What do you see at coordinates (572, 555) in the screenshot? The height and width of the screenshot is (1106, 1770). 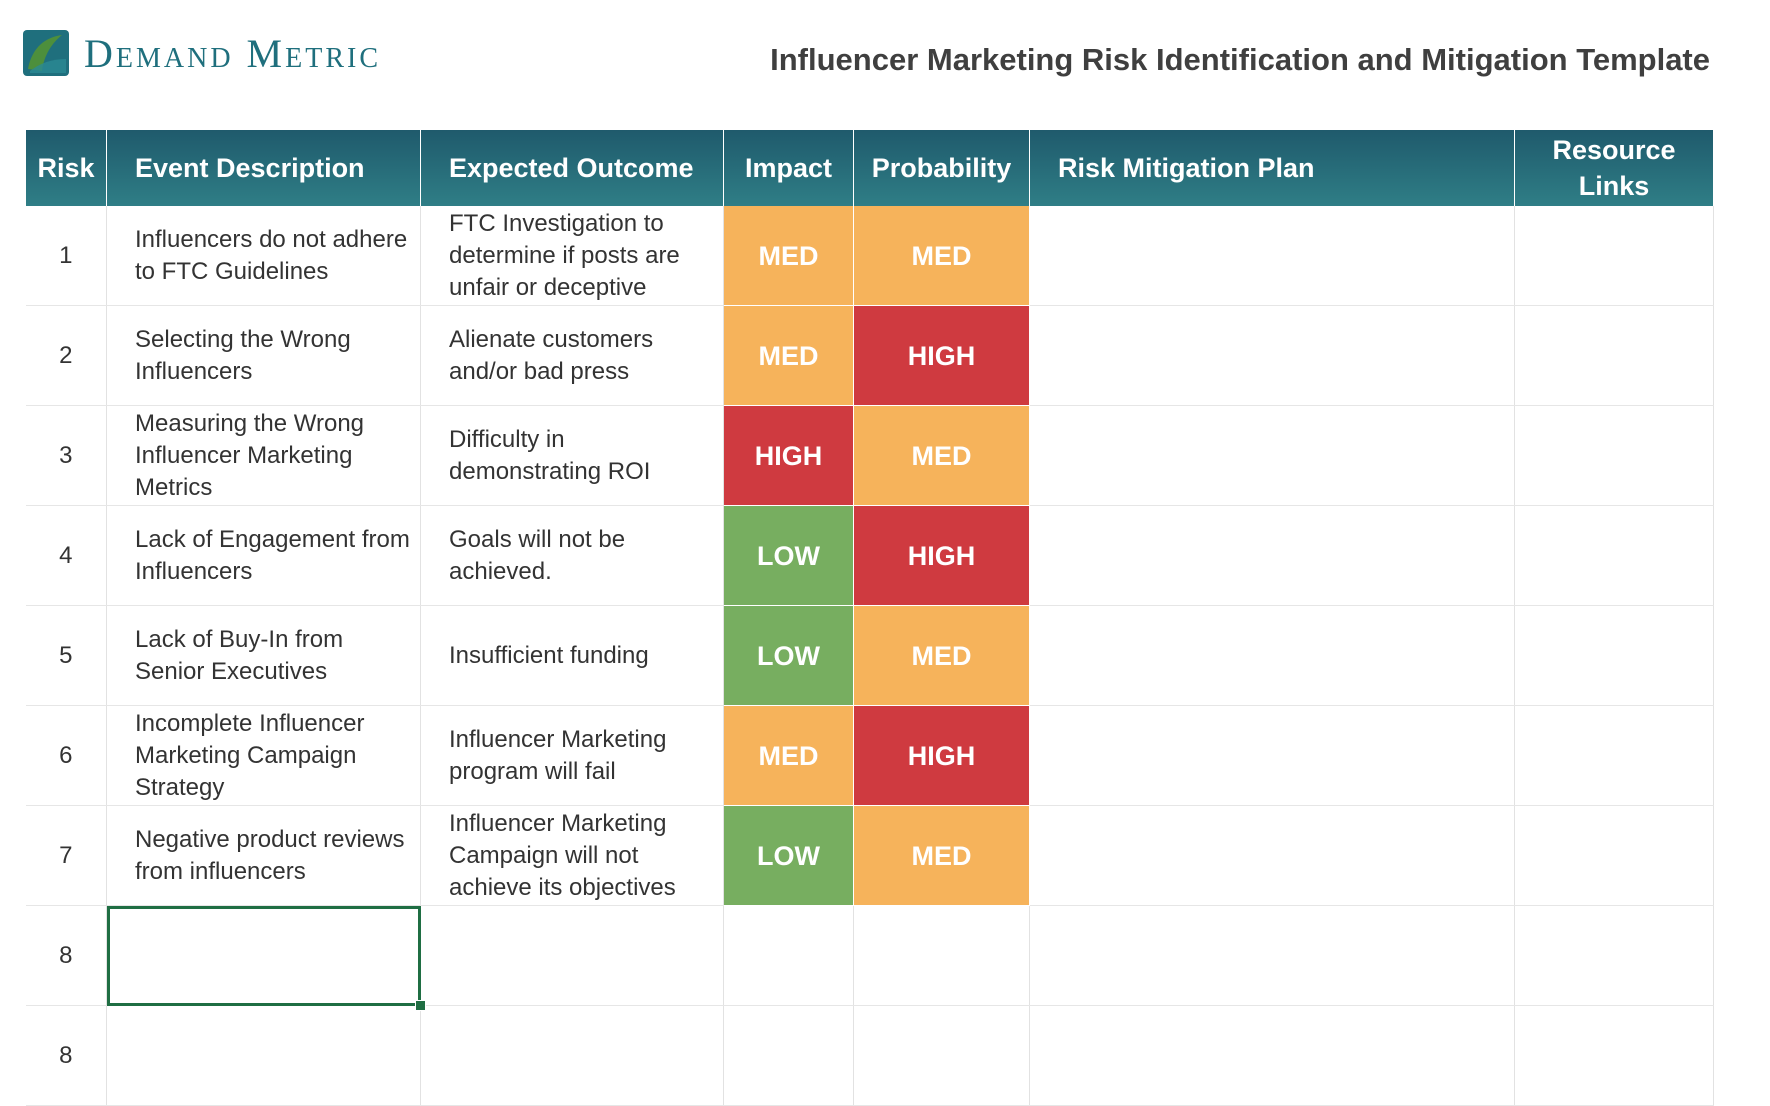 I see `expected-outcome-cell: Goals will not be achieved.` at bounding box center [572, 555].